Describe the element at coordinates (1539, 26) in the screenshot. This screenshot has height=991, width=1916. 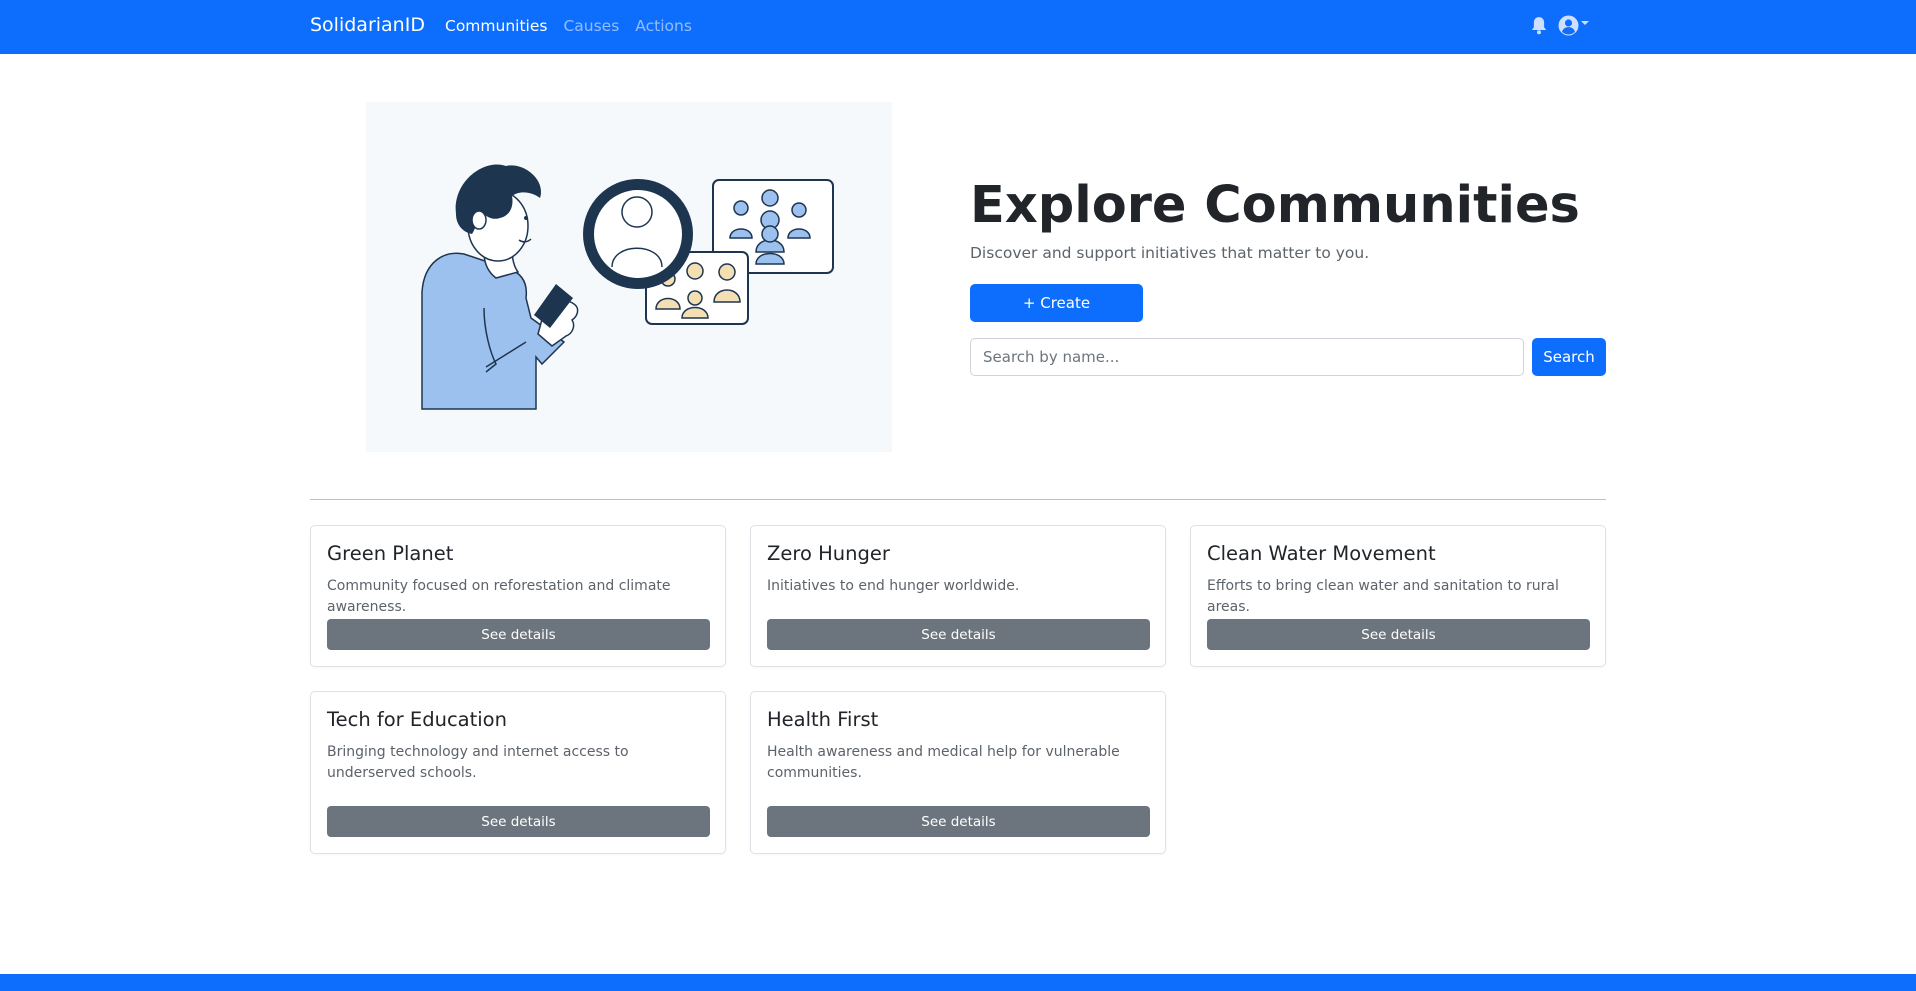
I see `bell-icon` at that location.